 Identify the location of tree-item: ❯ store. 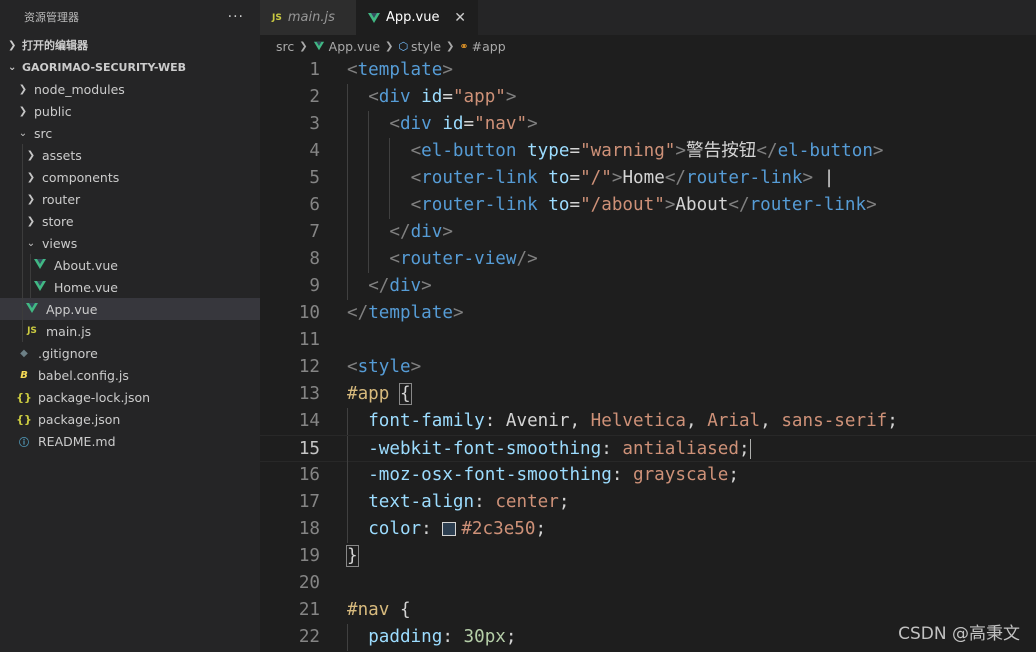
(130, 221).